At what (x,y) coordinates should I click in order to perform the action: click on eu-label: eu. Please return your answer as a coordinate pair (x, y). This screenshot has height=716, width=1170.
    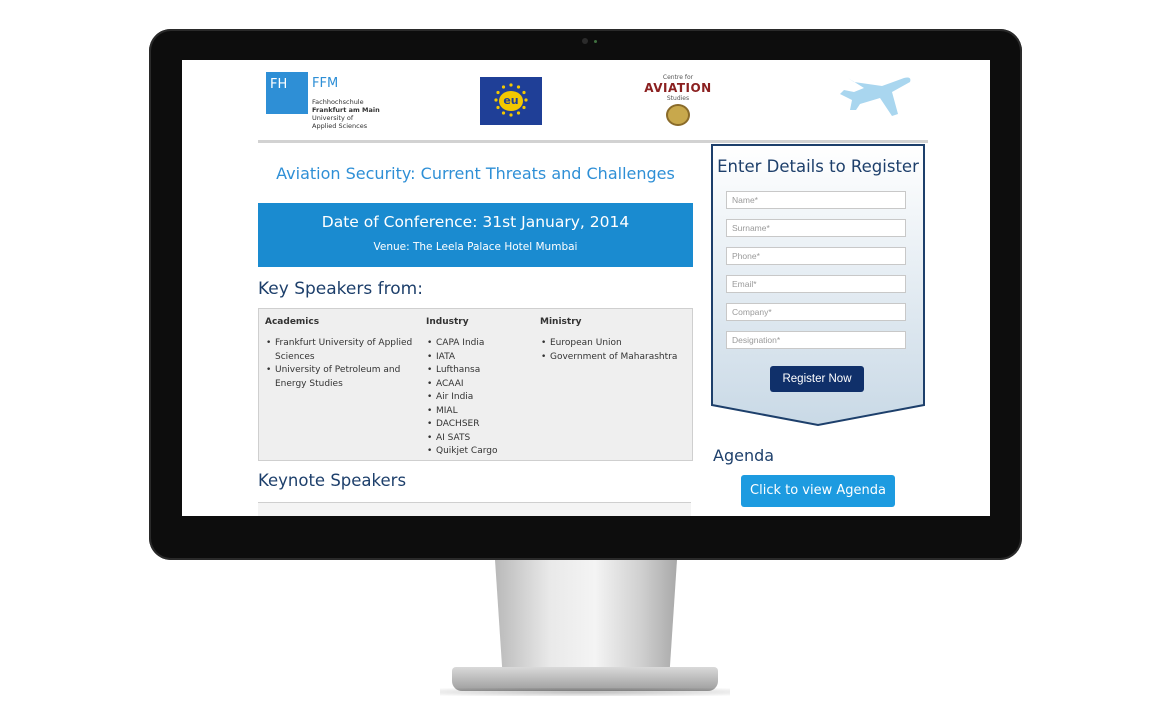
    Looking at the image, I should click on (511, 101).